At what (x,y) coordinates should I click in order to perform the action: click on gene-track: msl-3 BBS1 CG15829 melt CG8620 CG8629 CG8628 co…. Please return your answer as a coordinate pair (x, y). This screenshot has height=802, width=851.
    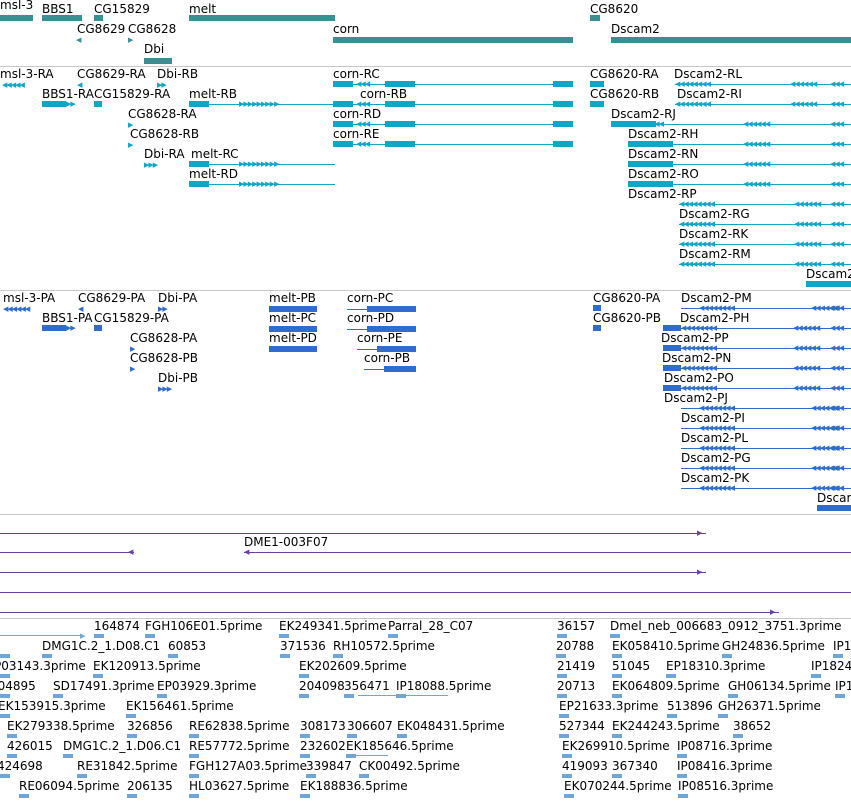
    Looking at the image, I should click on (425, 33).